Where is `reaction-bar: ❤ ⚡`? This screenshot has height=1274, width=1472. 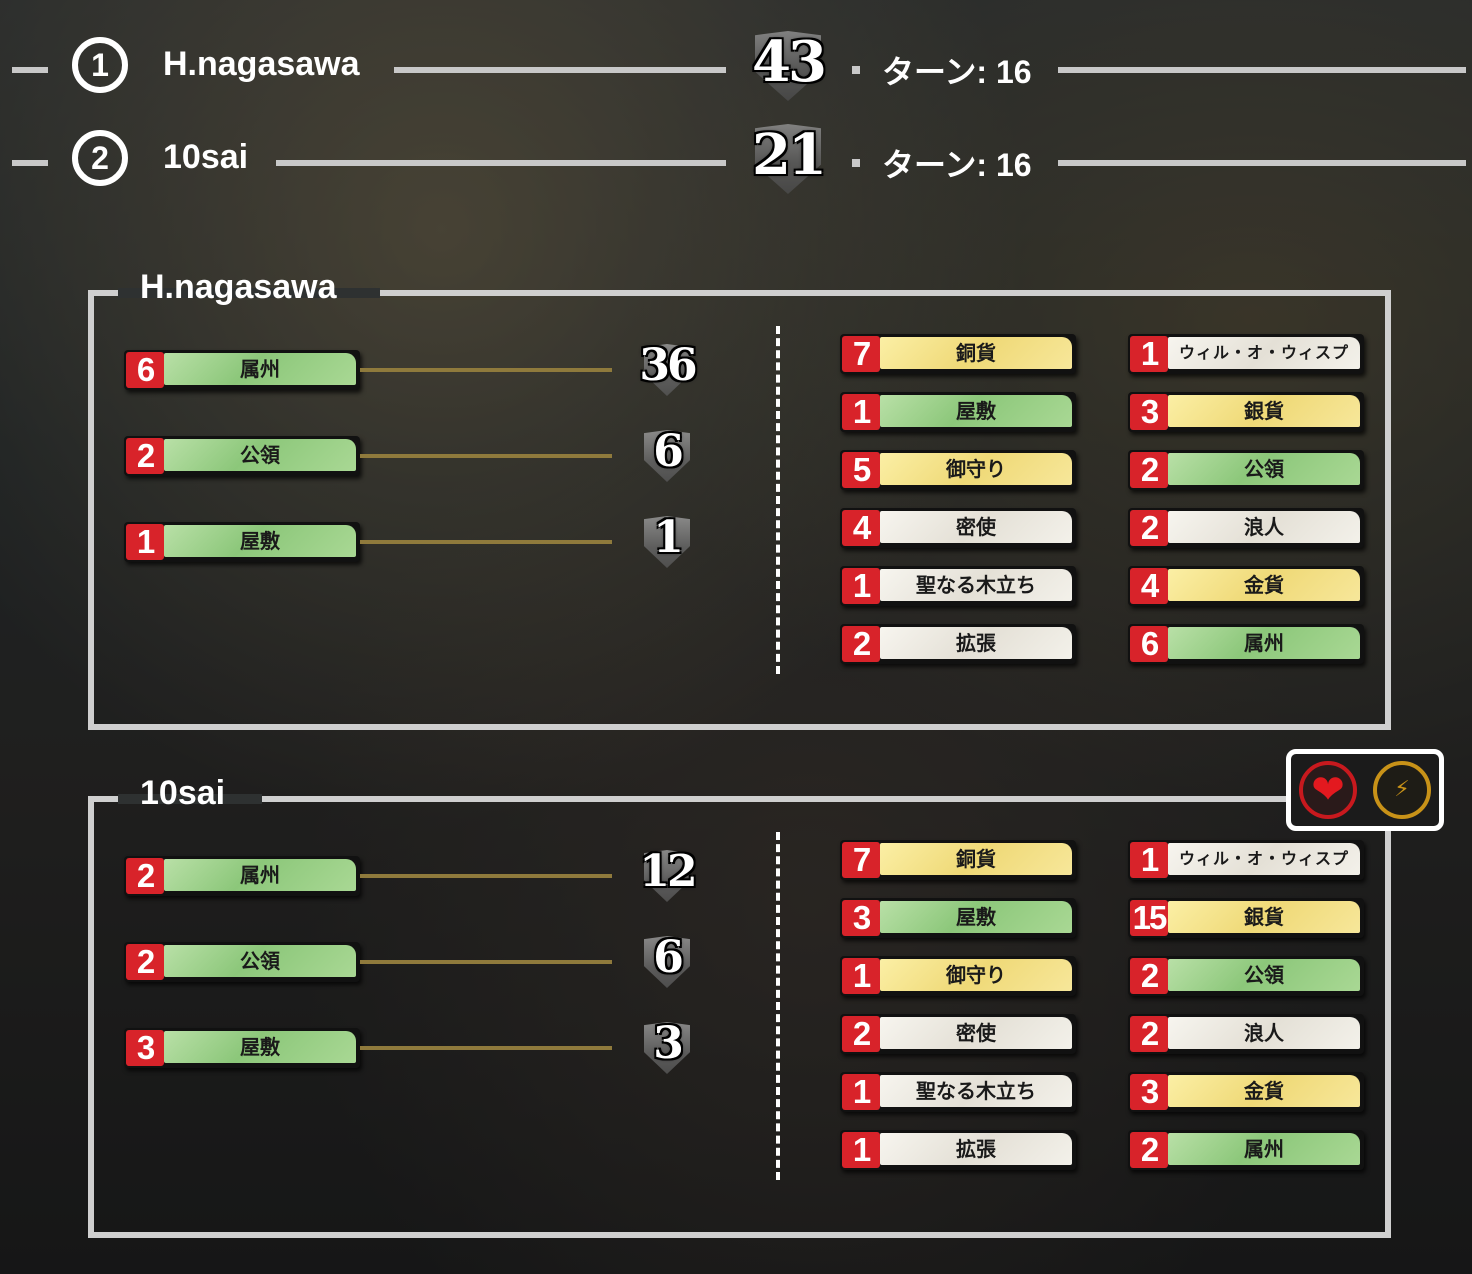
reaction-bar: ❤ ⚡ is located at coordinates (1365, 790).